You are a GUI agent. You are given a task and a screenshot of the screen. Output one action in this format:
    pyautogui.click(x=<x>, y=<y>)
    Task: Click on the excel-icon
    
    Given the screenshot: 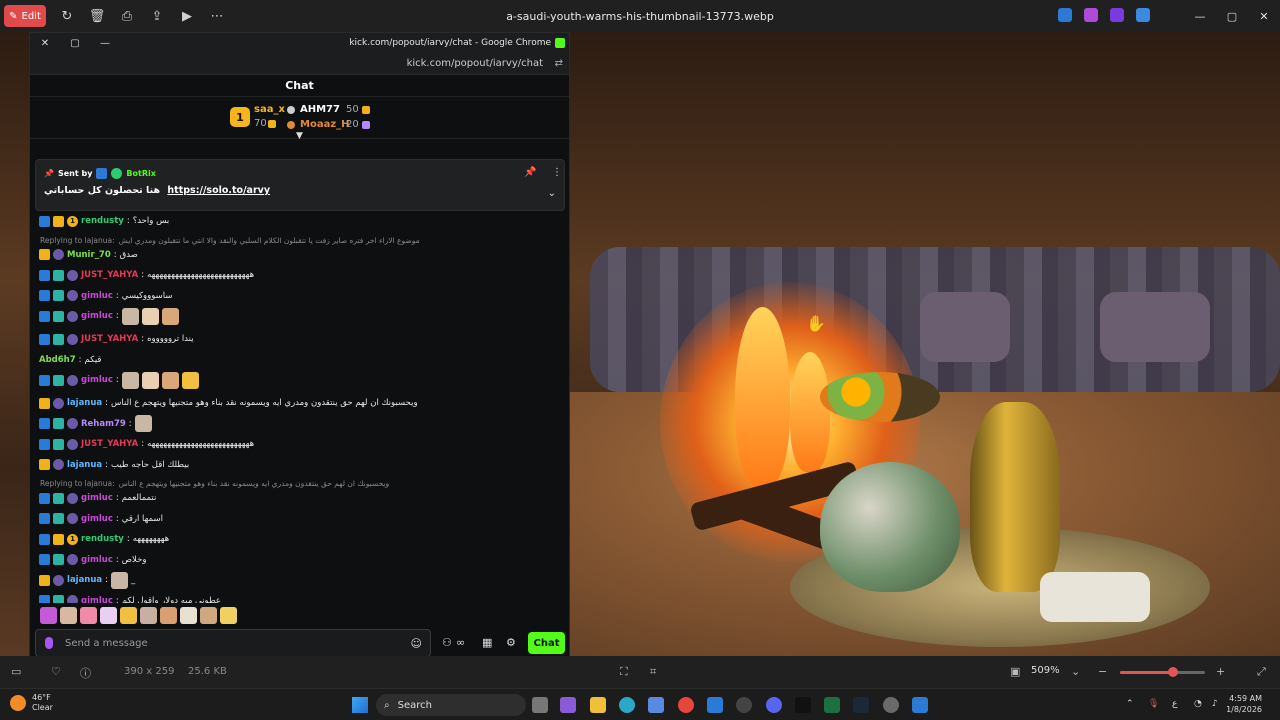 What is the action you would take?
    pyautogui.click(x=832, y=705)
    